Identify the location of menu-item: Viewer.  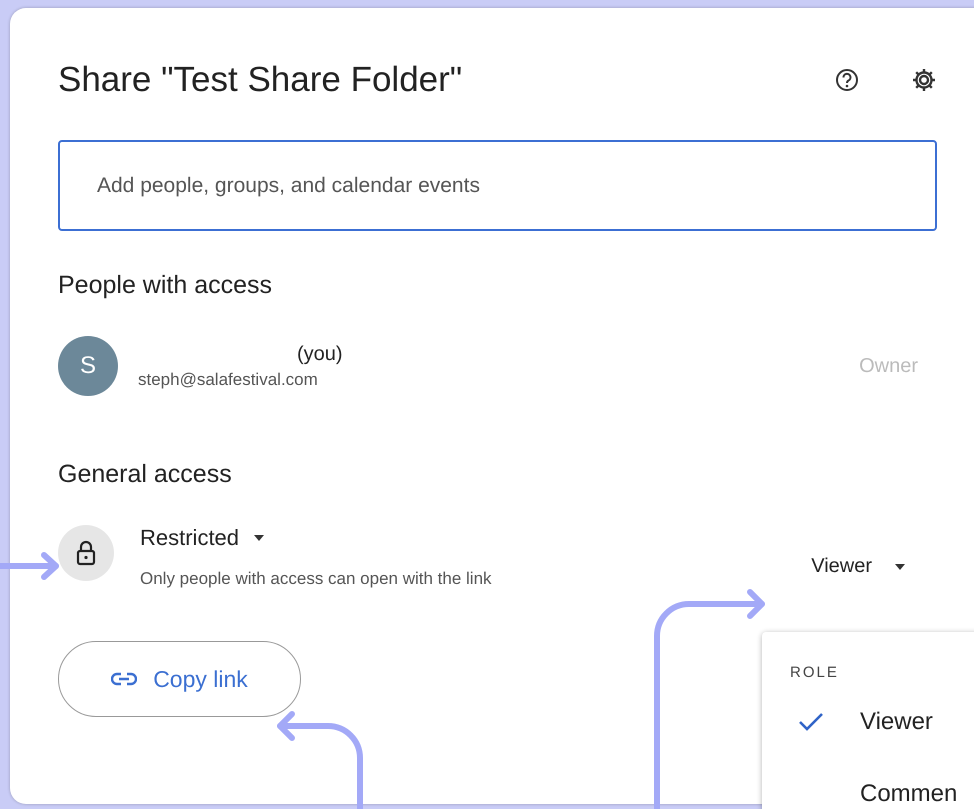
(868, 722).